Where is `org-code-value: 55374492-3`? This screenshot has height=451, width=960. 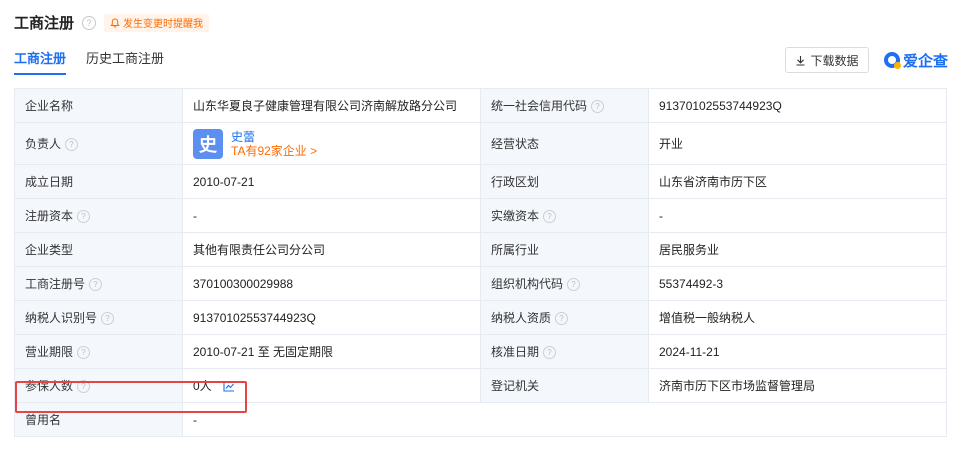 org-code-value: 55374492-3 is located at coordinates (797, 283).